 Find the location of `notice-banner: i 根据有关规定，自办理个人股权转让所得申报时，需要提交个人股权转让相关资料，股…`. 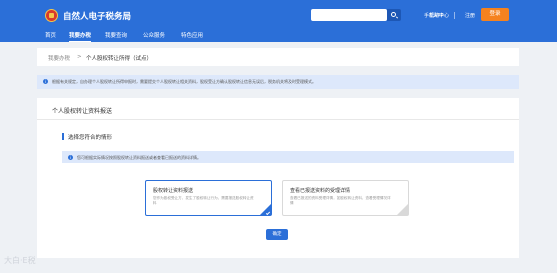

notice-banner: i 根据有关规定，自办理个人股权转让所得申报时，需要提交个人股权转让相关资料，股… is located at coordinates (278, 82).